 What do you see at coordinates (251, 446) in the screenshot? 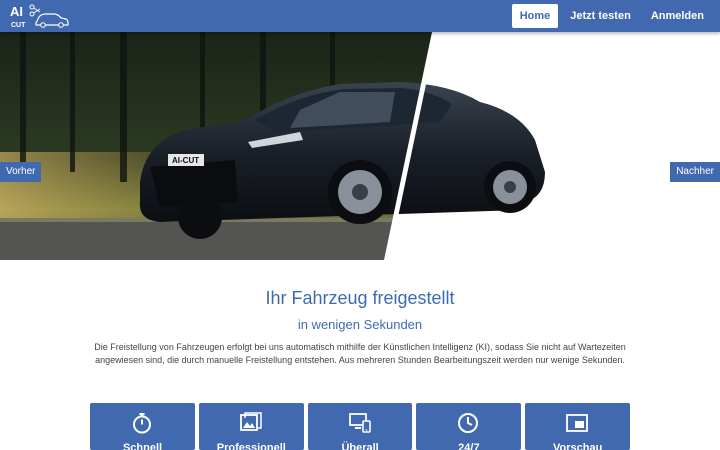
I see `feature-label: Professionell` at bounding box center [251, 446].